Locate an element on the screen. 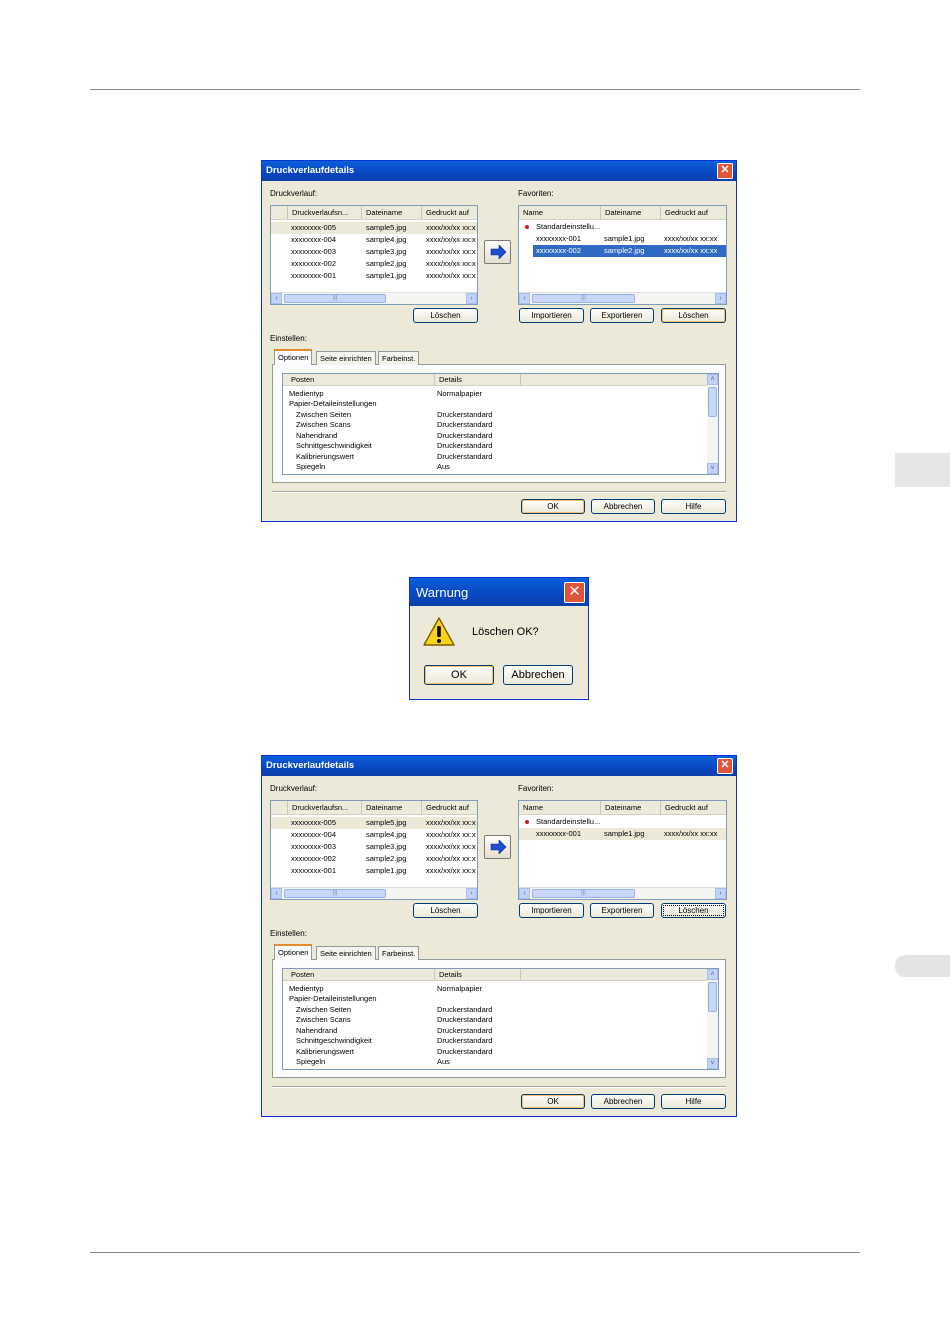 This screenshot has width=950, height=1344. warning-cancel-button: Abbrechen is located at coordinates (538, 675).